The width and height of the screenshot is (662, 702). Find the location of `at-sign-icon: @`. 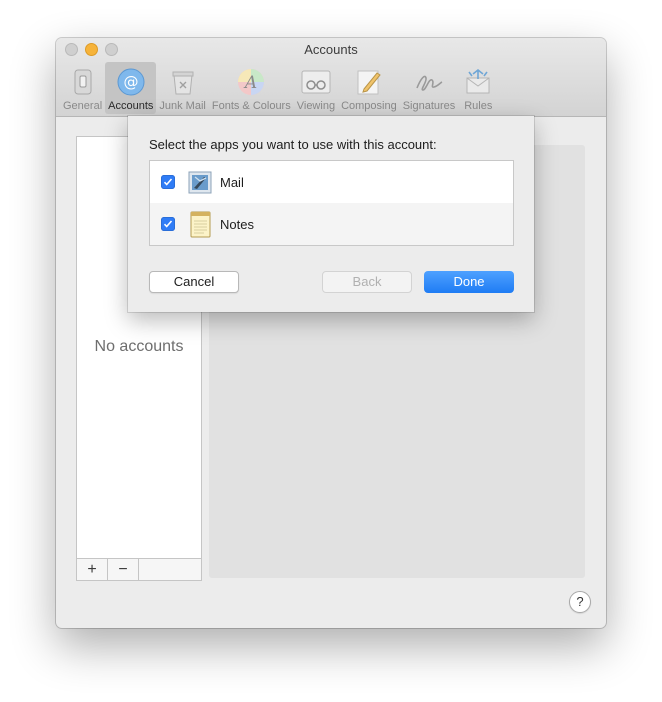

at-sign-icon: @ is located at coordinates (131, 82).